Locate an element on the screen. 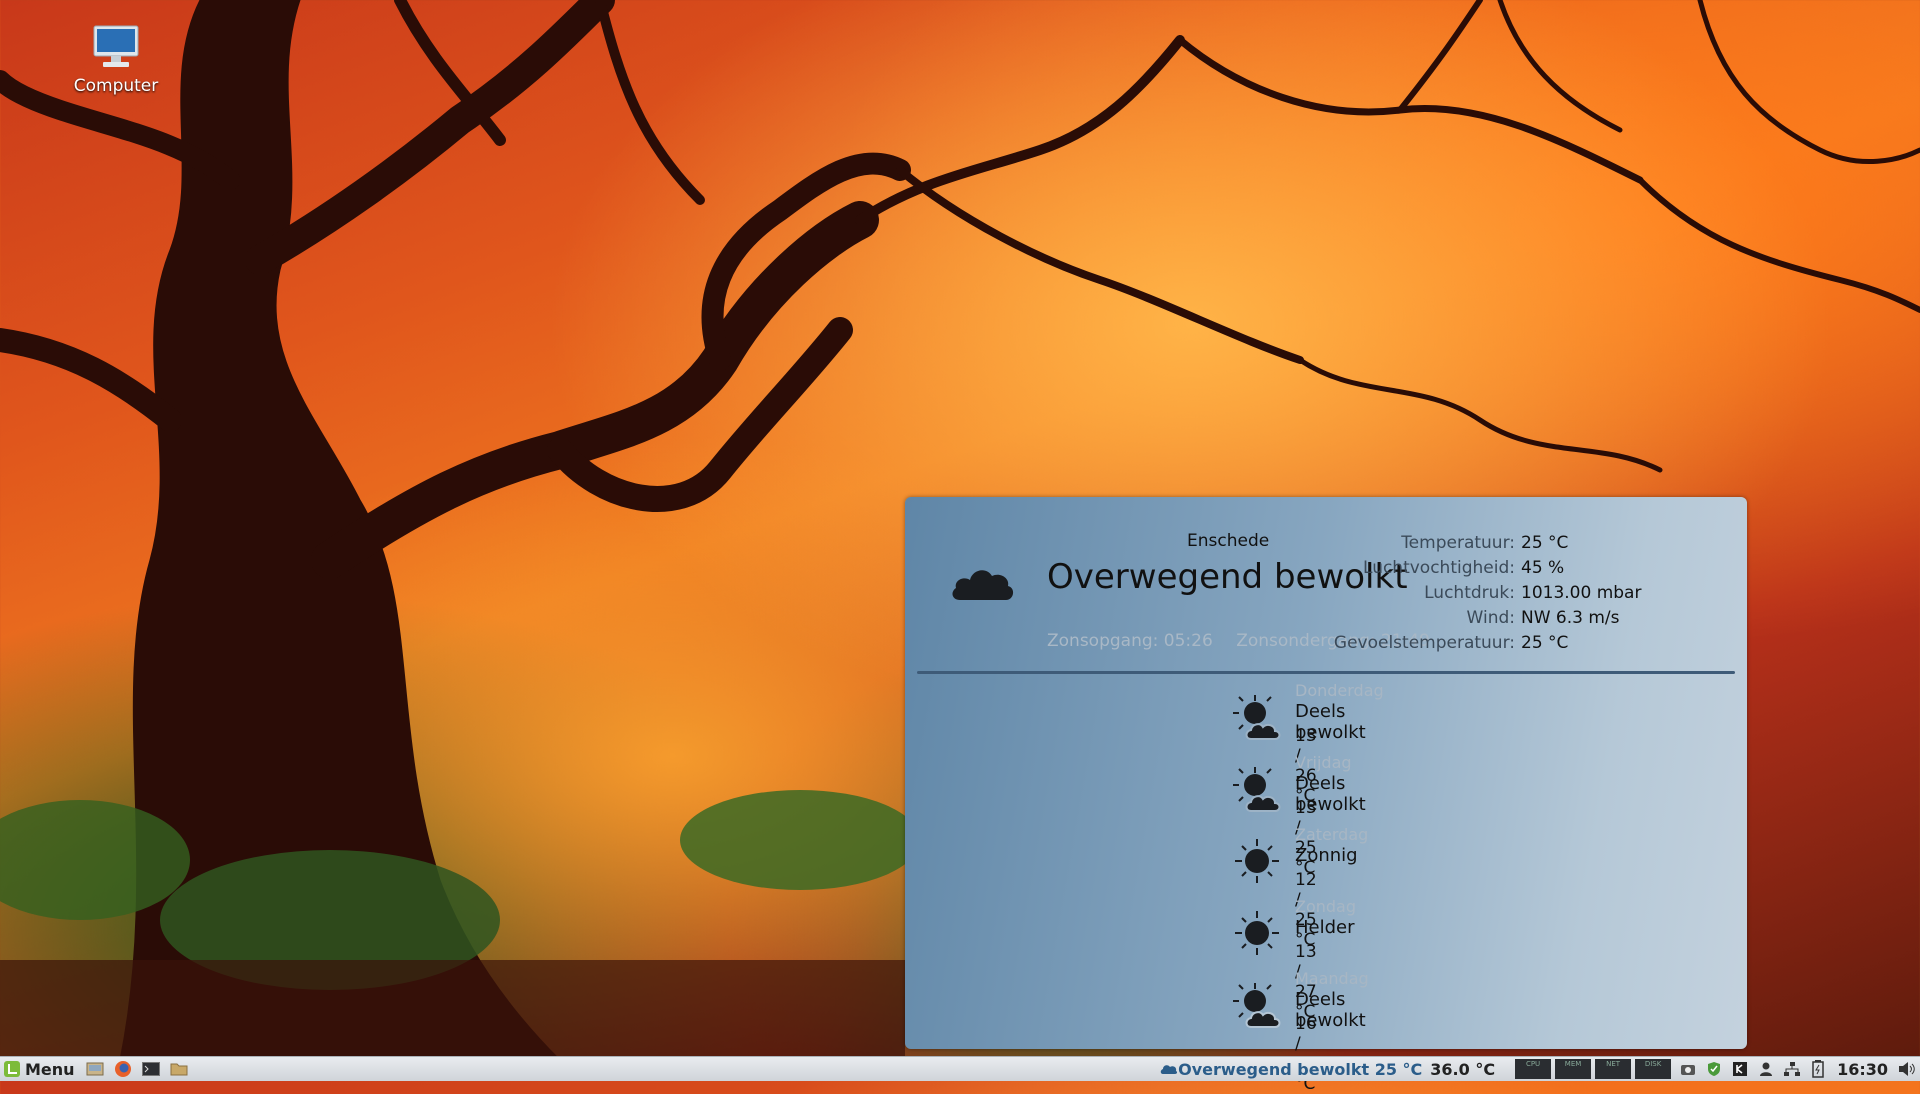  computer-icon is located at coordinates (116, 46).